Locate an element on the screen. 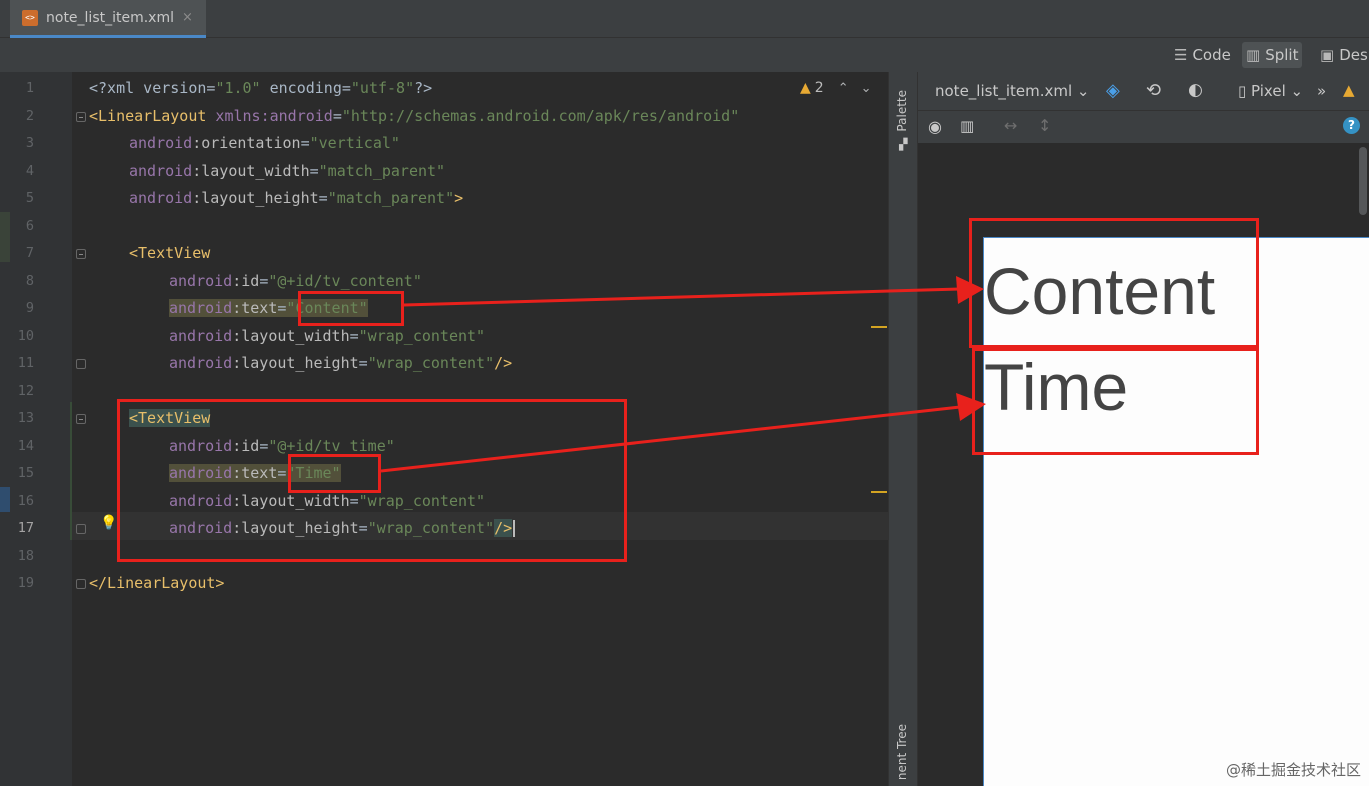 This screenshot has width=1369, height=786. xml-decl: <?xml version= is located at coordinates (152, 88).